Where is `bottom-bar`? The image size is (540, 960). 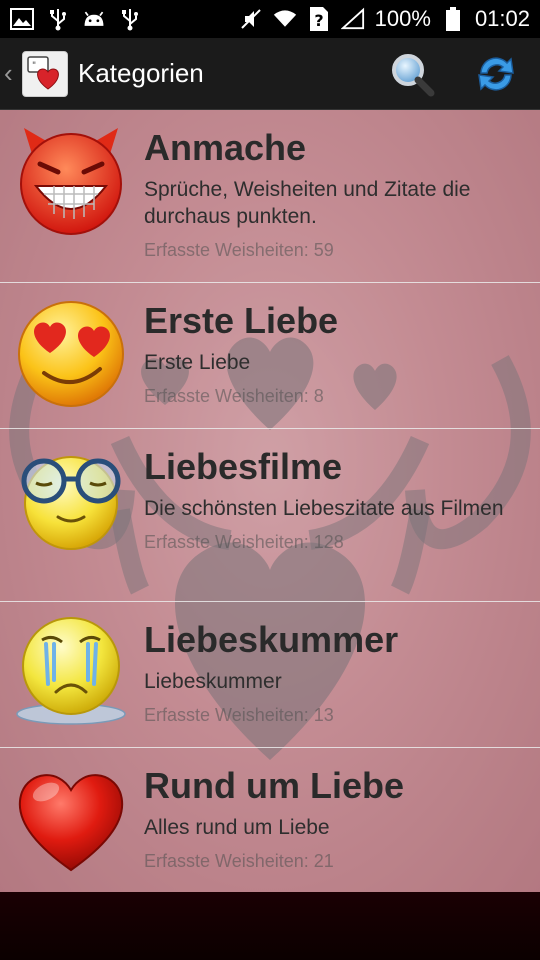 bottom-bar is located at coordinates (270, 926).